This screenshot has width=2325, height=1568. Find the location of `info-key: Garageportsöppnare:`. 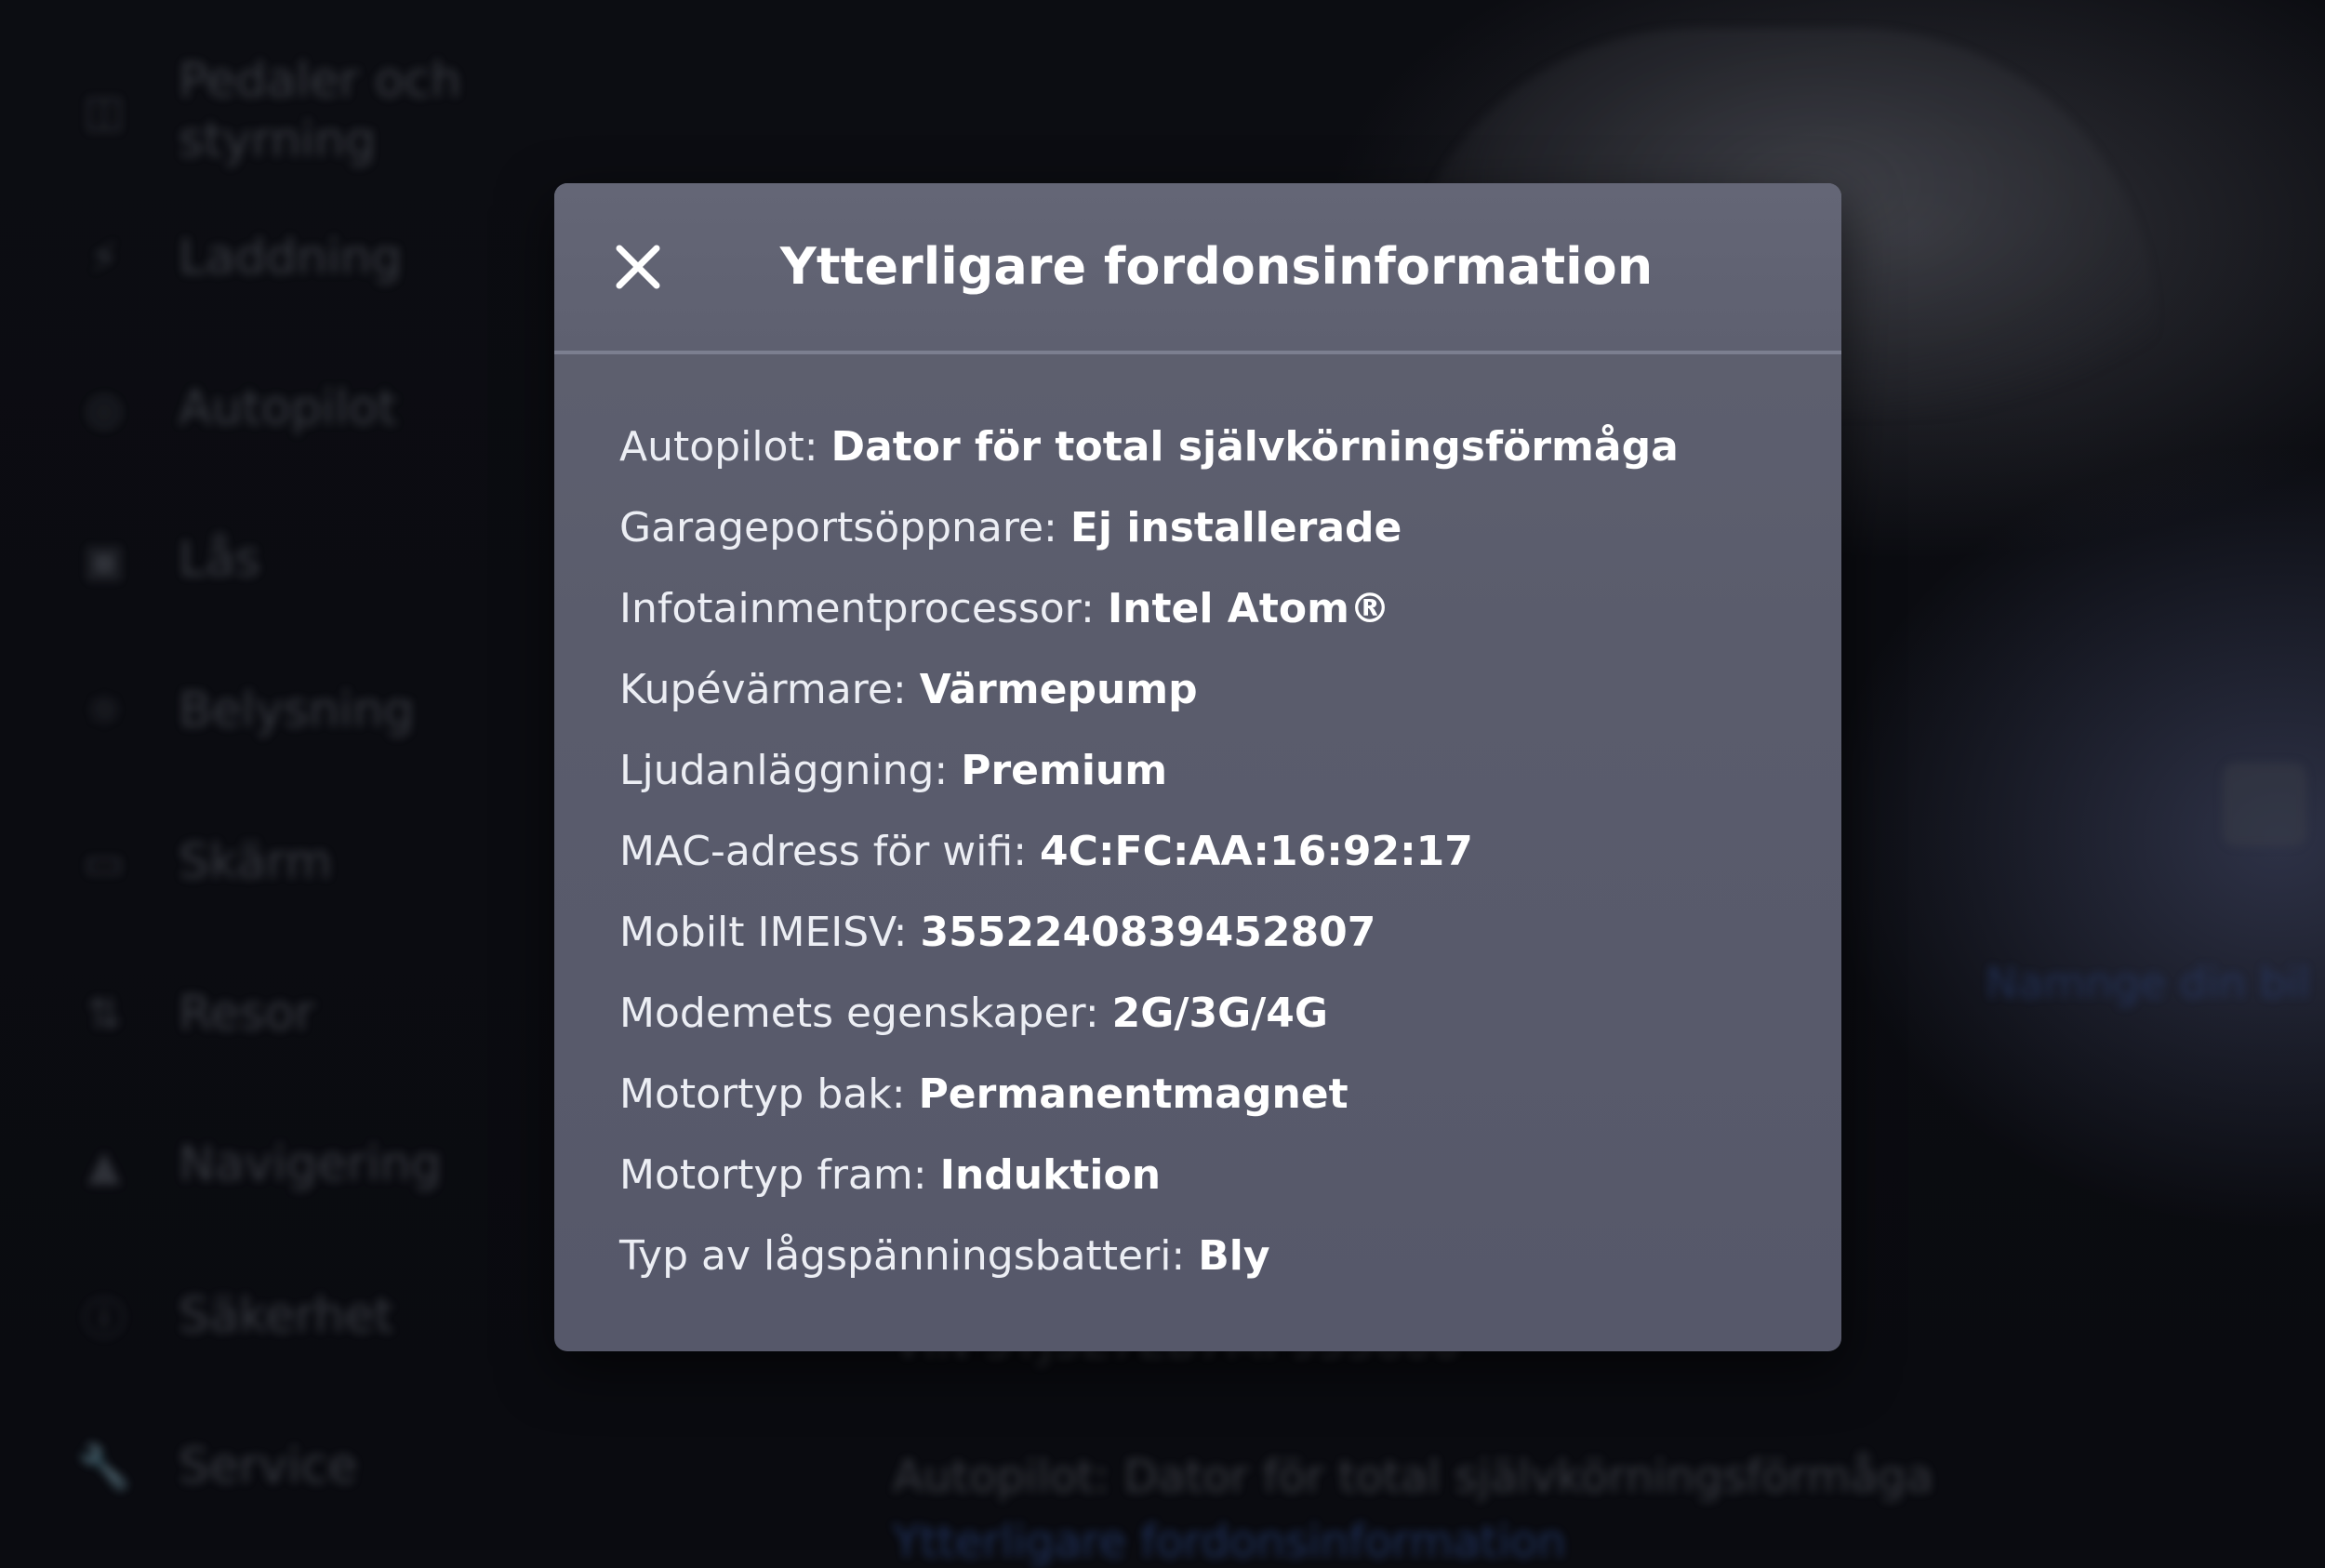

info-key: Garageportsöppnare: is located at coordinates (838, 527).